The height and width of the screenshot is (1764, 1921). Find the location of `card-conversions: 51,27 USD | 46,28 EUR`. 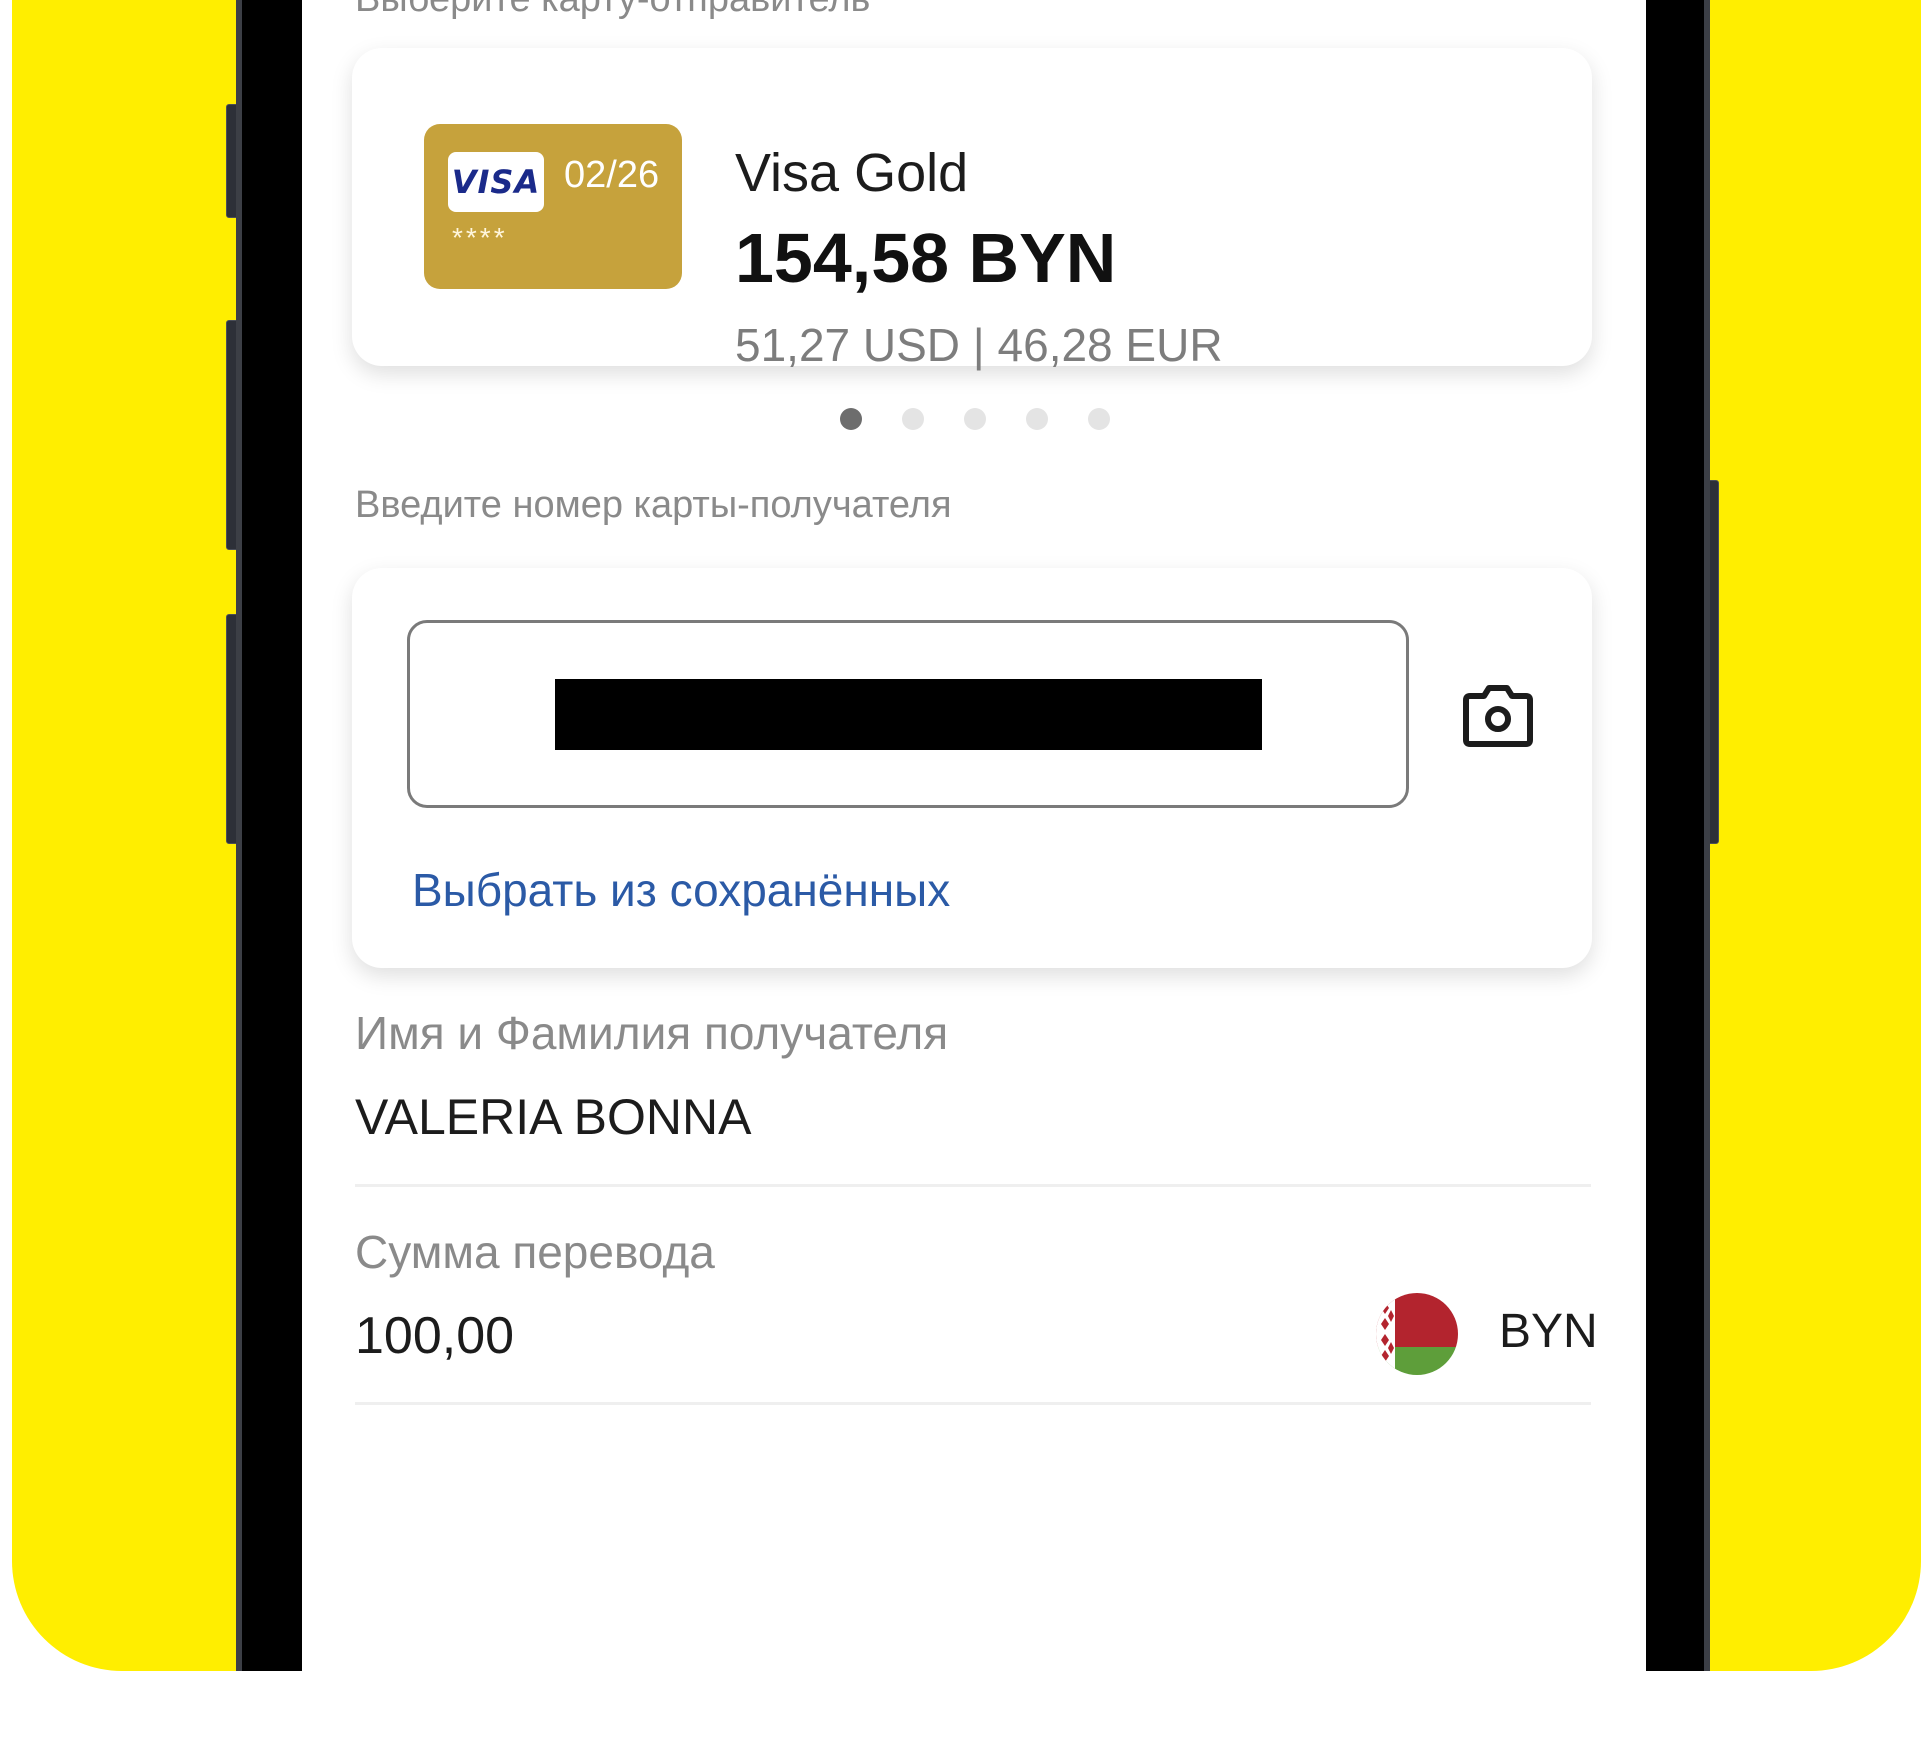

card-conversions: 51,27 USD | 46,28 EUR is located at coordinates (979, 345).